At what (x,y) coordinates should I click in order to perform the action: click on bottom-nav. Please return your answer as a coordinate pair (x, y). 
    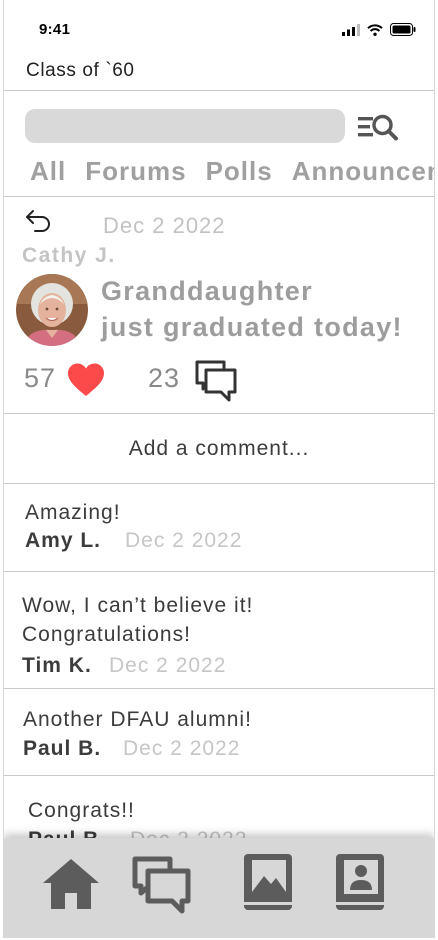
    Looking at the image, I should click on (219, 888).